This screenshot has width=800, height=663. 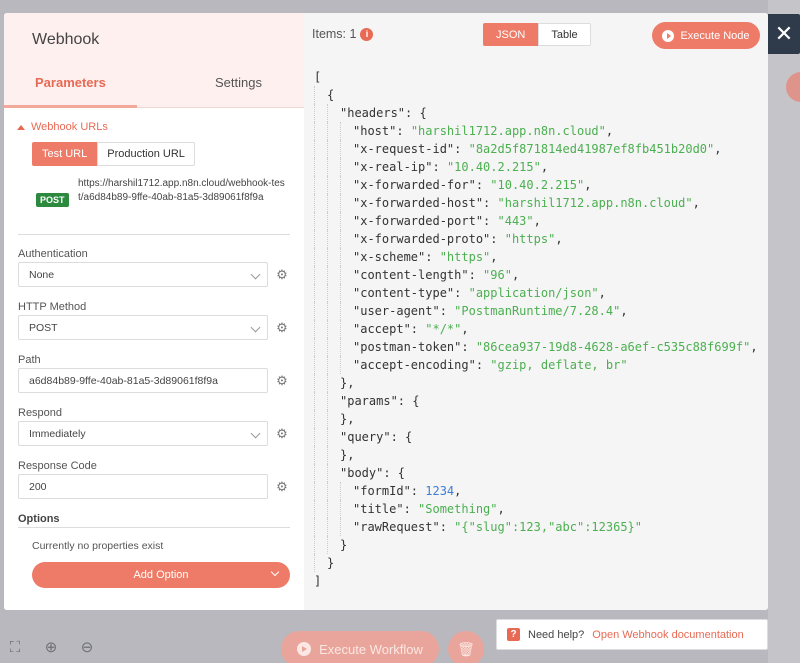 I want to click on json-token: "*/*", so click(x=443, y=329).